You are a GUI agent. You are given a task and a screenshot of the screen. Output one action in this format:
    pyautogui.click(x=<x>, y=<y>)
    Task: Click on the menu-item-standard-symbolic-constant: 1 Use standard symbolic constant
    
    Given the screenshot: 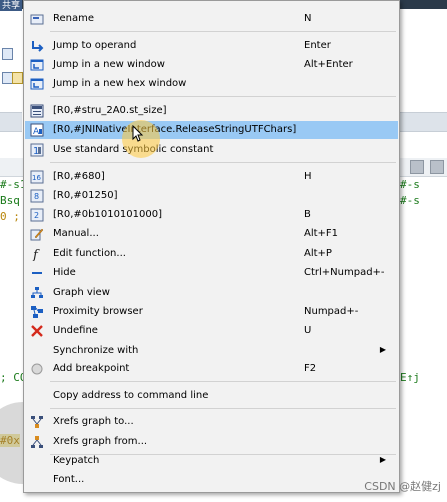 What is the action you would take?
    pyautogui.click(x=211, y=150)
    